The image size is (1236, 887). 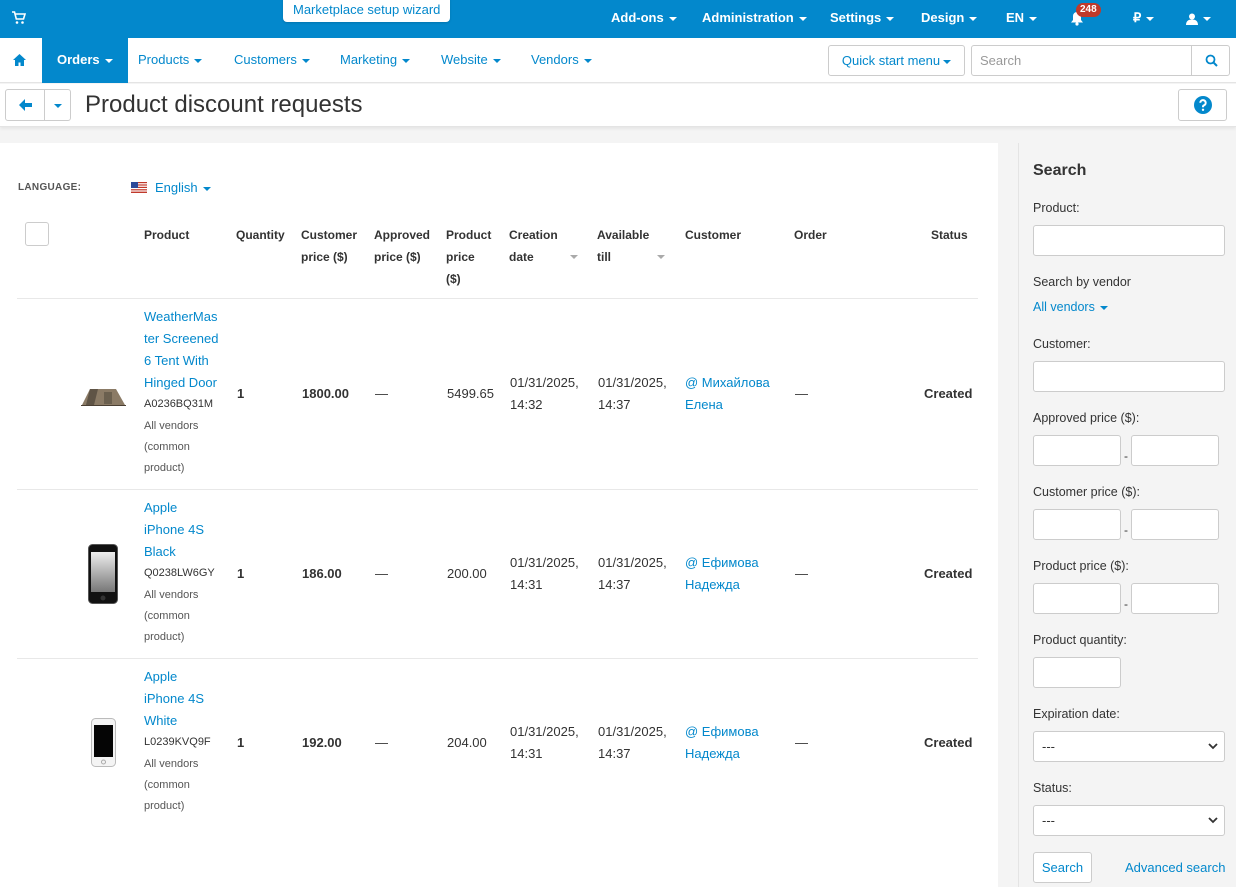 I want to click on home-icon, so click(x=19, y=60).